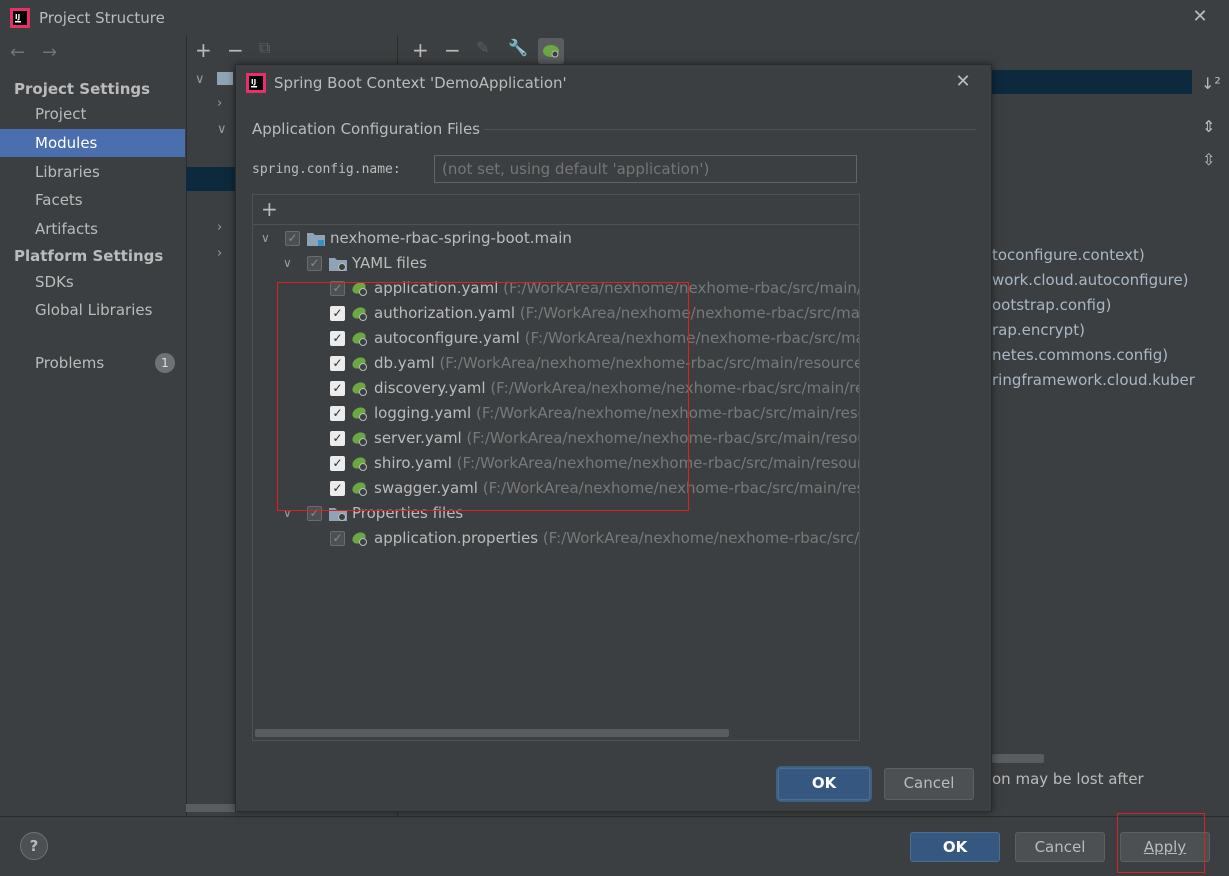 This screenshot has width=1229, height=876. I want to click on sidebar-item-artifacts: Artifacts, so click(92, 229).